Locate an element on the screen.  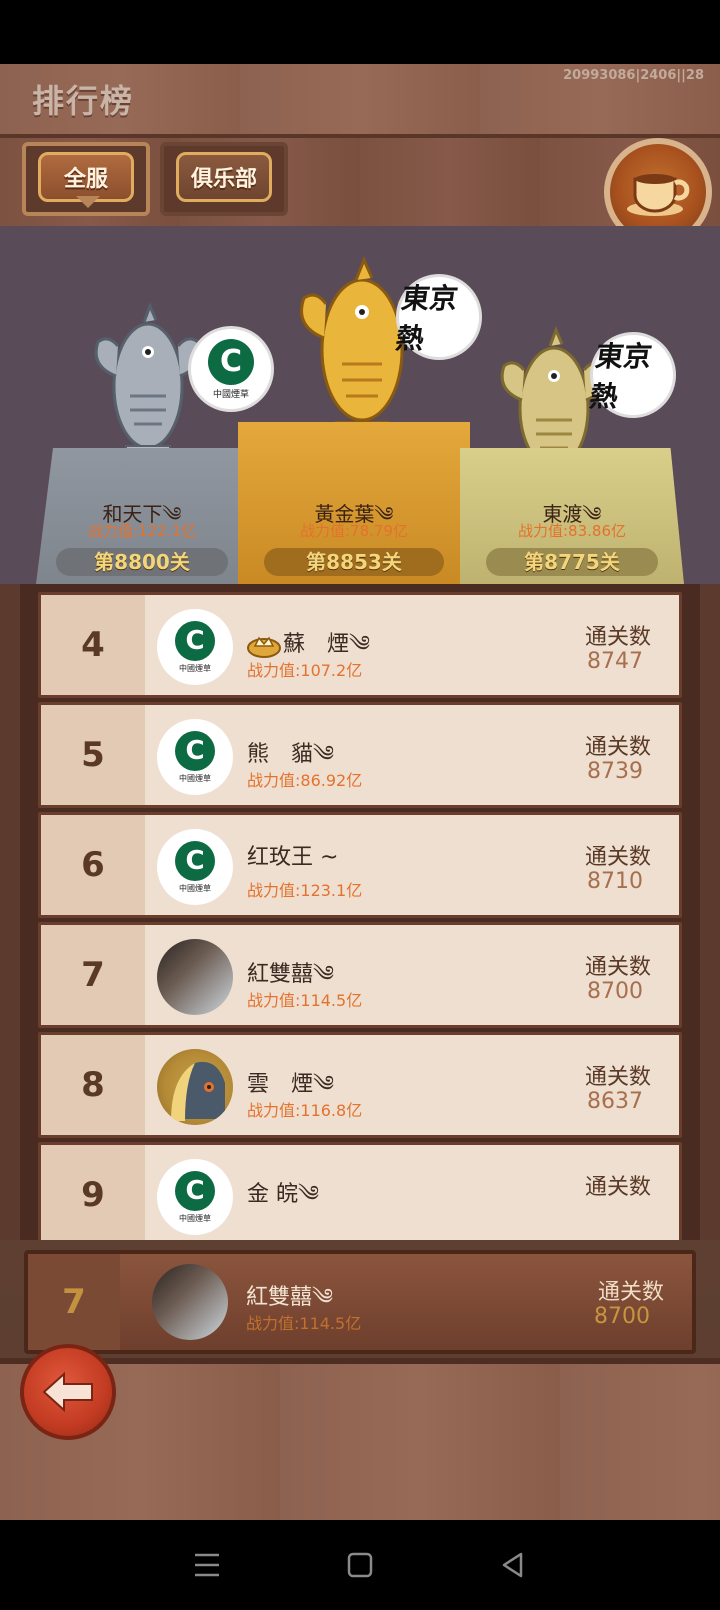
rank-3-logo: 東京熱 is located at coordinates (632, 375).